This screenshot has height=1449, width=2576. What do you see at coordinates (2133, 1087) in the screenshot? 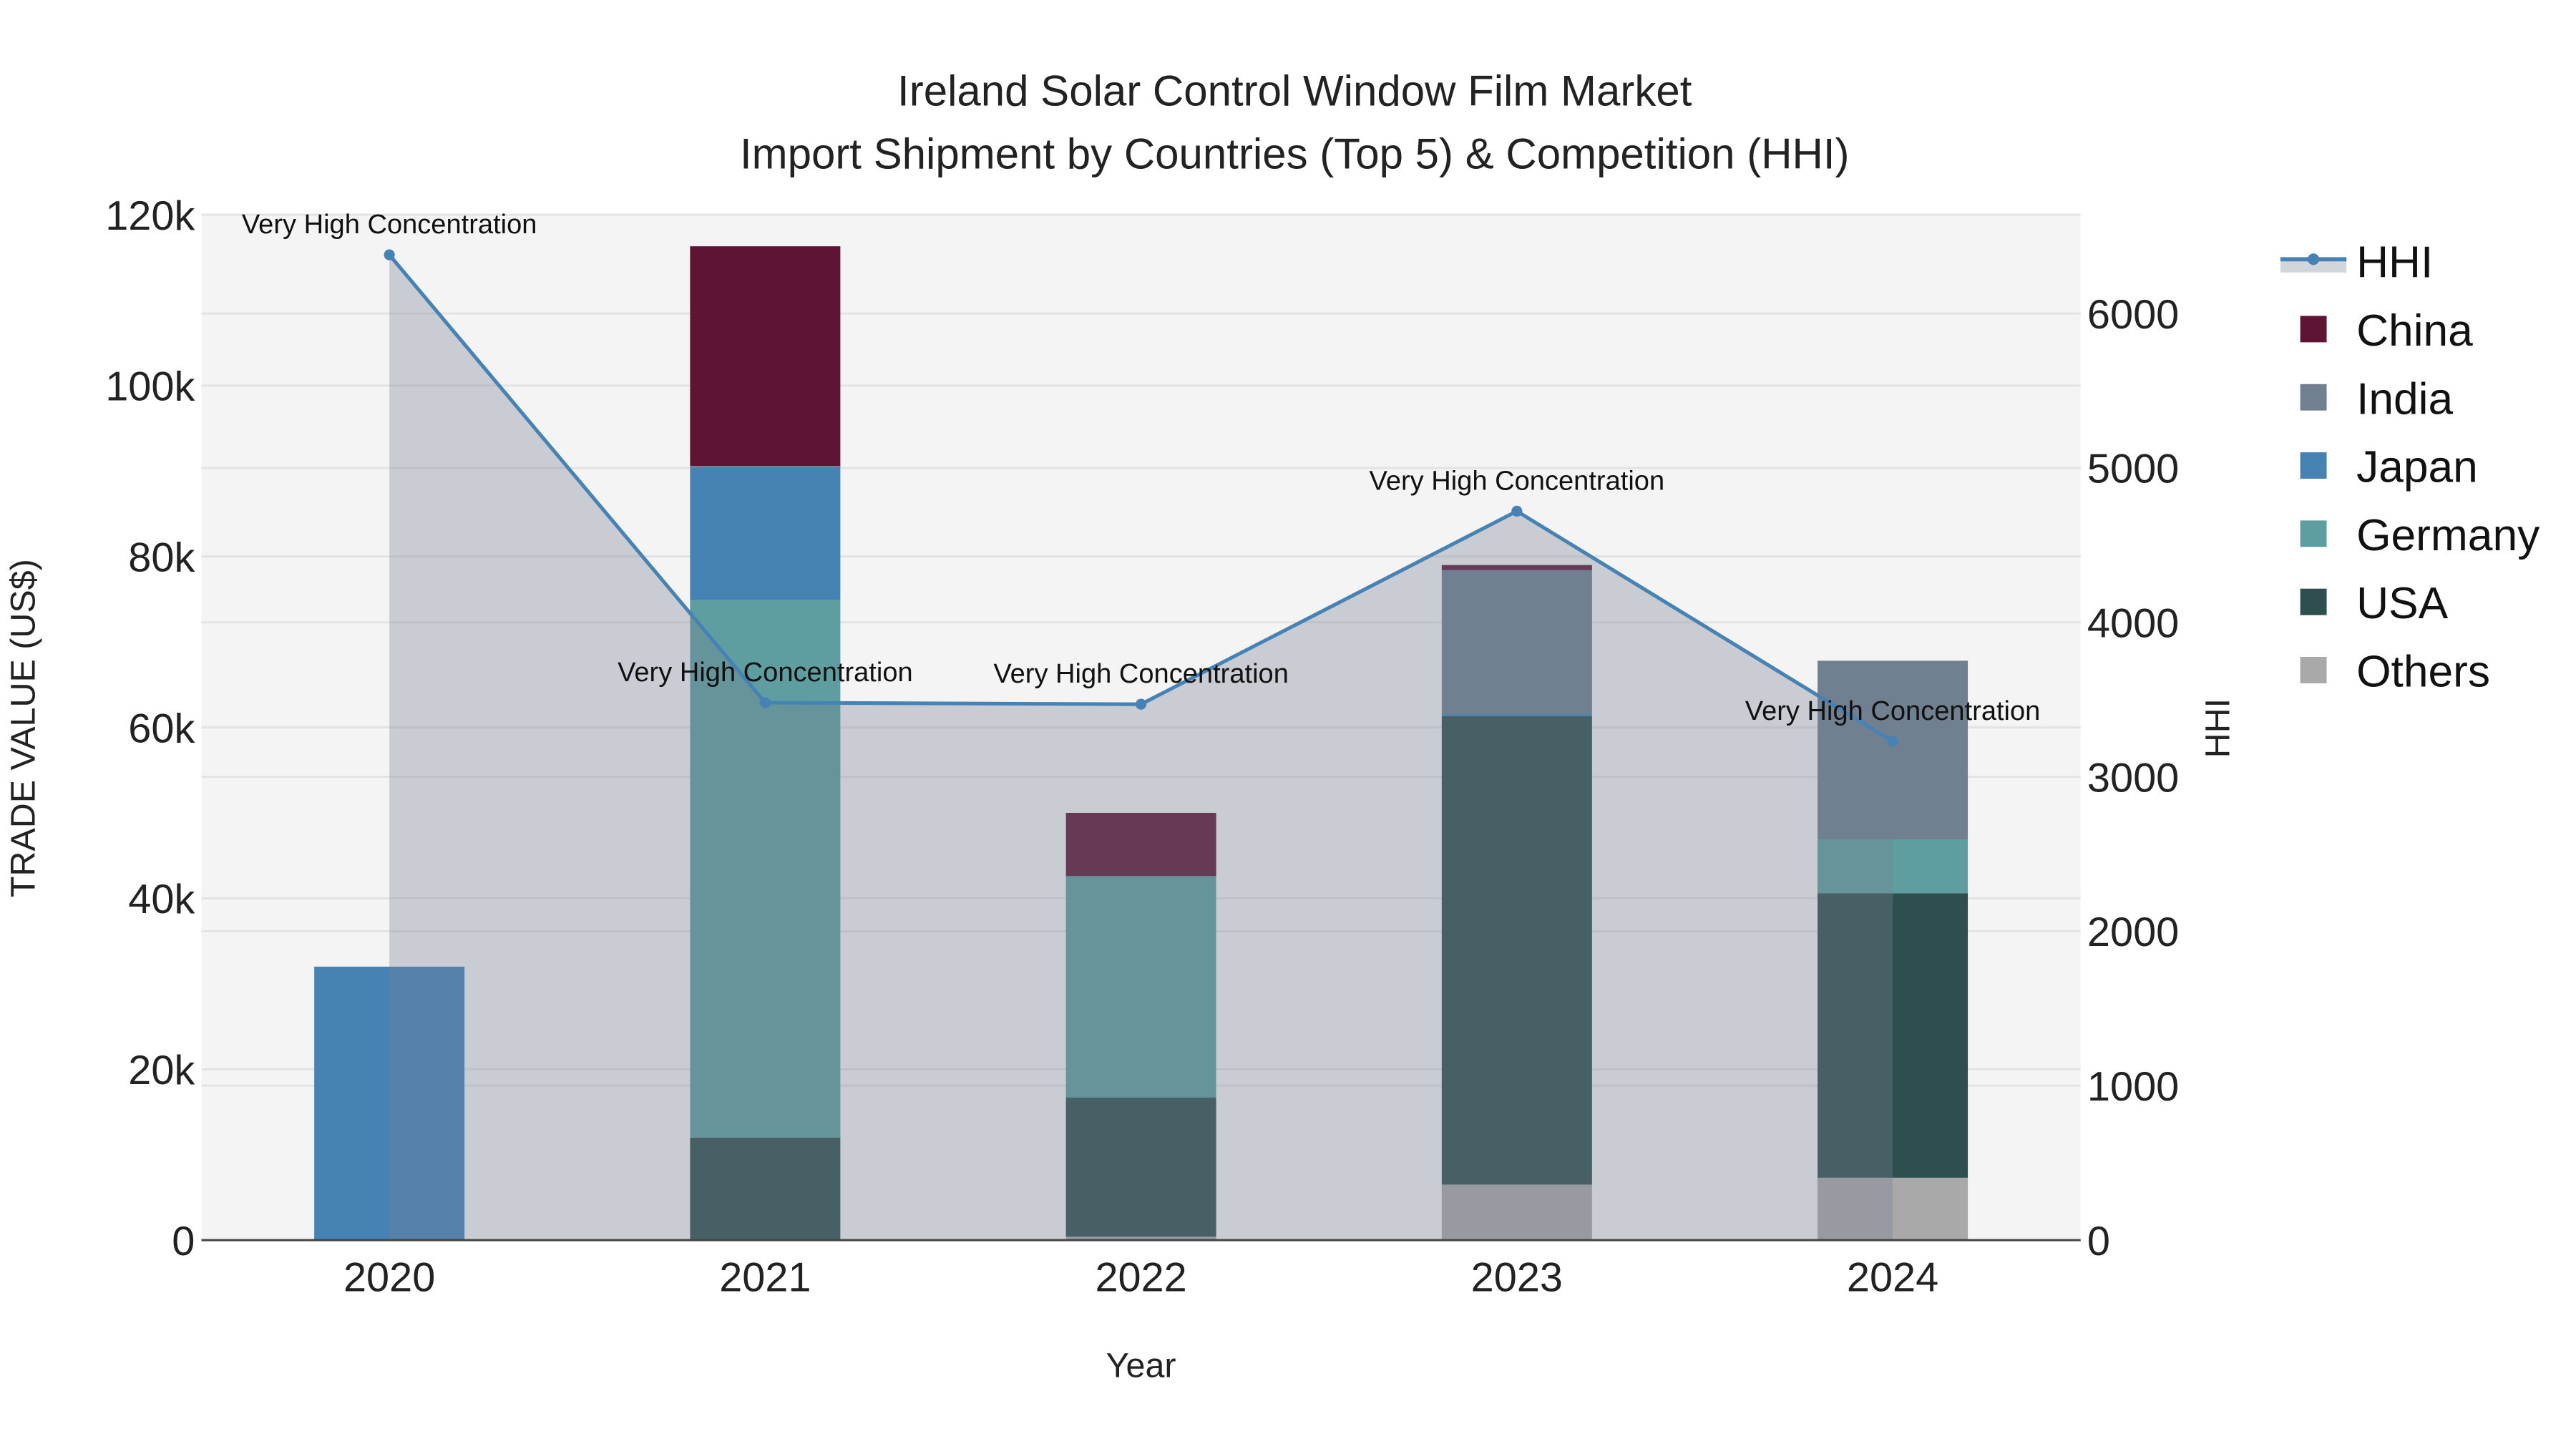
I see `y2-tick-label: 1000` at bounding box center [2133, 1087].